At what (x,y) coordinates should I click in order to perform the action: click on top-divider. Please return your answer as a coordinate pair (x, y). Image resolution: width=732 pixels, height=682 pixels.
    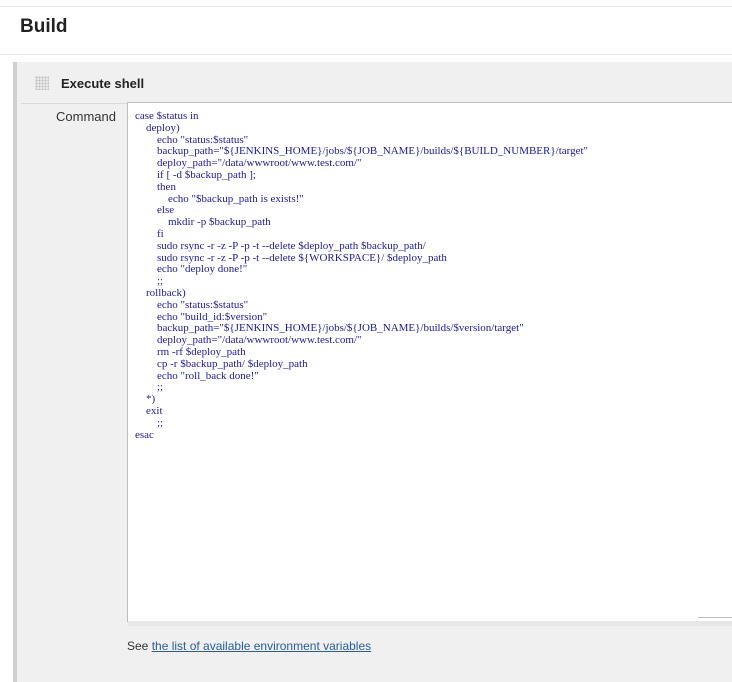
    Looking at the image, I should click on (366, 6).